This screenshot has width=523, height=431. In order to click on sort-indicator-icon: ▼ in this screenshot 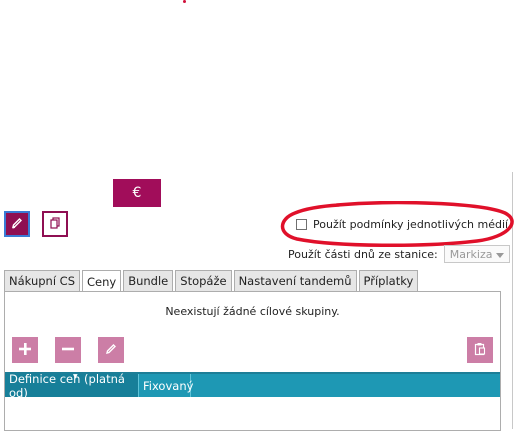, I will do `click(75, 376)`.